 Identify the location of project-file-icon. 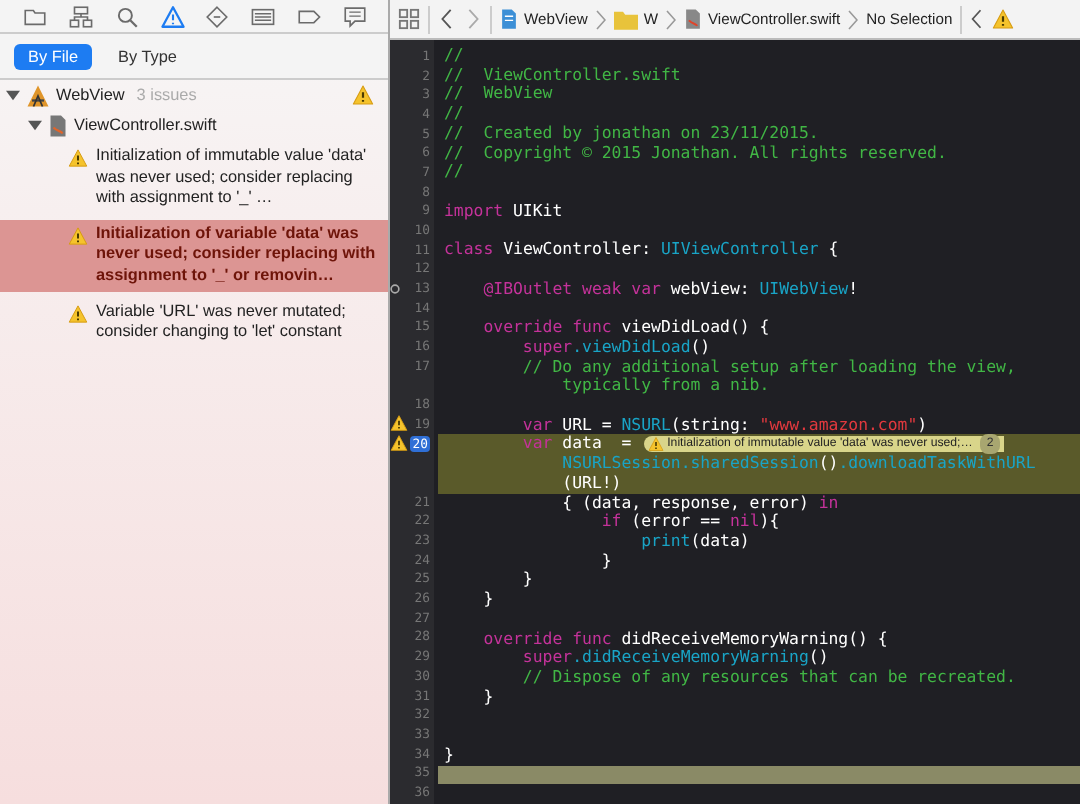
(509, 19).